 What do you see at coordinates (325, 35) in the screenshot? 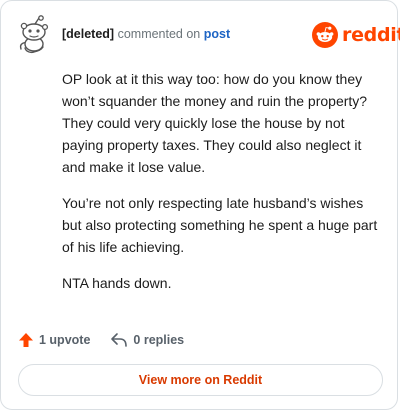
I see `reddit-snoo-logo-icon` at bounding box center [325, 35].